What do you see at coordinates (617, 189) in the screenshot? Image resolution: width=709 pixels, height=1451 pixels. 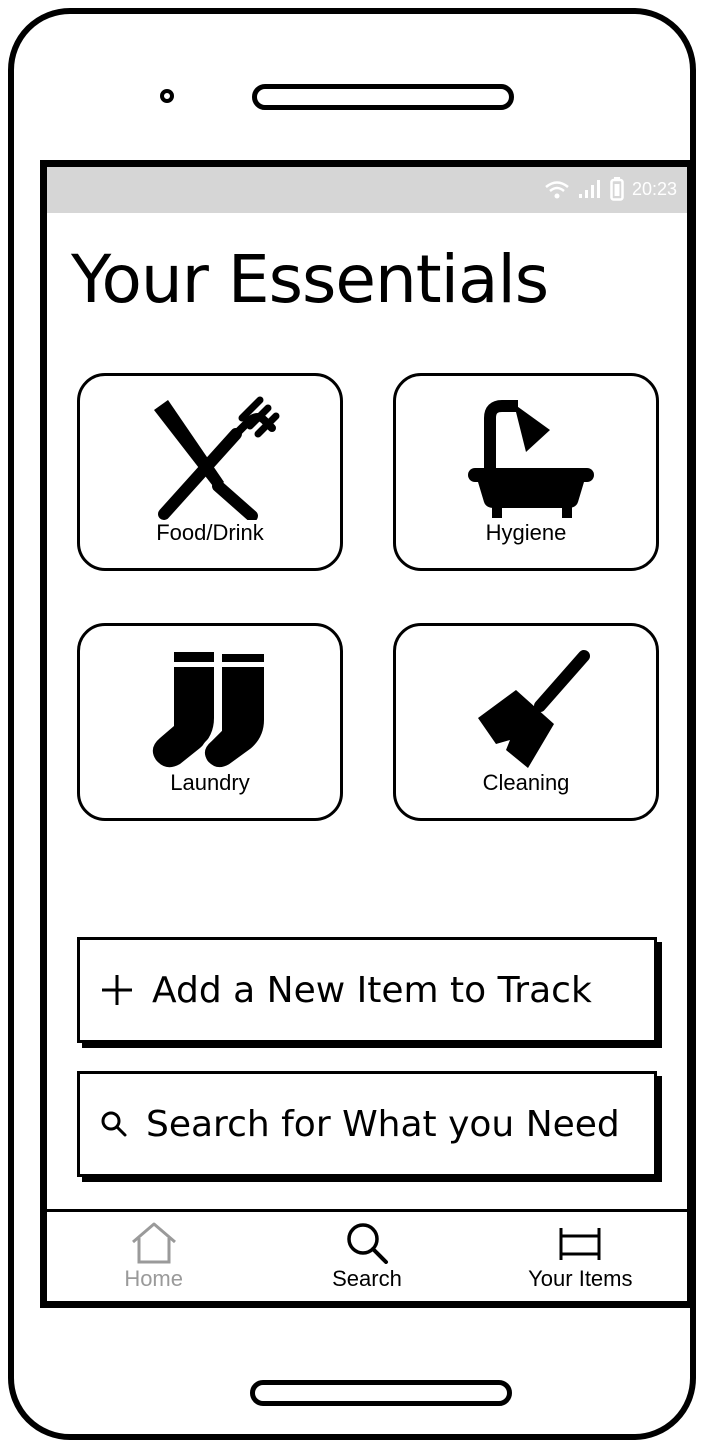 I see `battery-icon` at bounding box center [617, 189].